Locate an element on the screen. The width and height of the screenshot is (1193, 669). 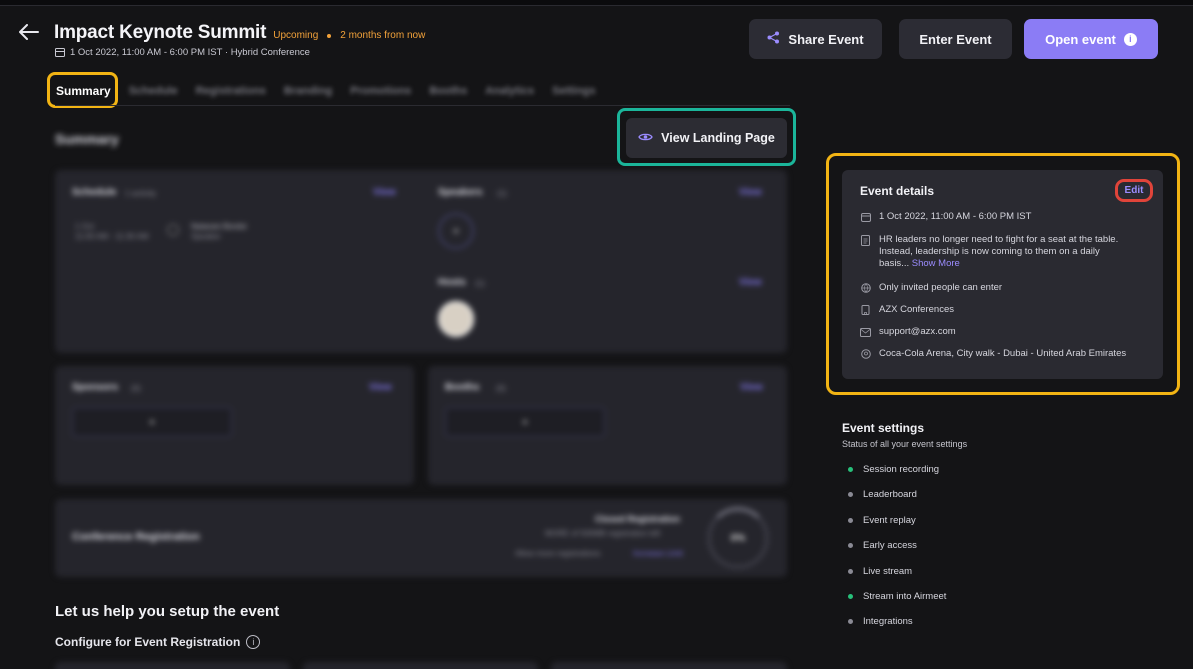
booths-card-count: (0) is located at coordinates (501, 388).